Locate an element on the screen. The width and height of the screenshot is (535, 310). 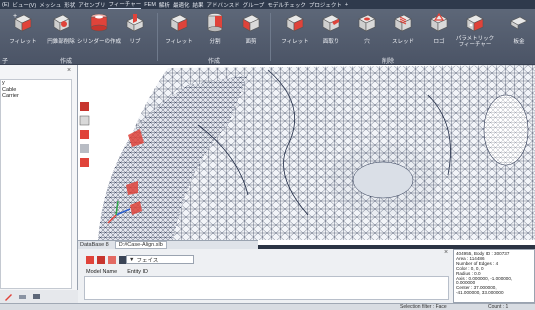
selection-count: Count : 1 is located at coordinates (498, 307).